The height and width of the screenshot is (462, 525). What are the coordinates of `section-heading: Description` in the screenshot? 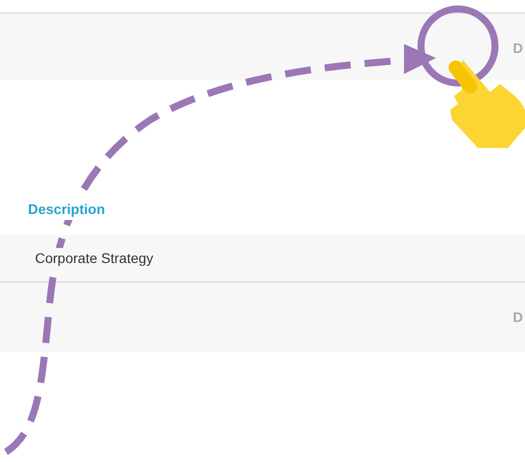 It's located at (67, 209).